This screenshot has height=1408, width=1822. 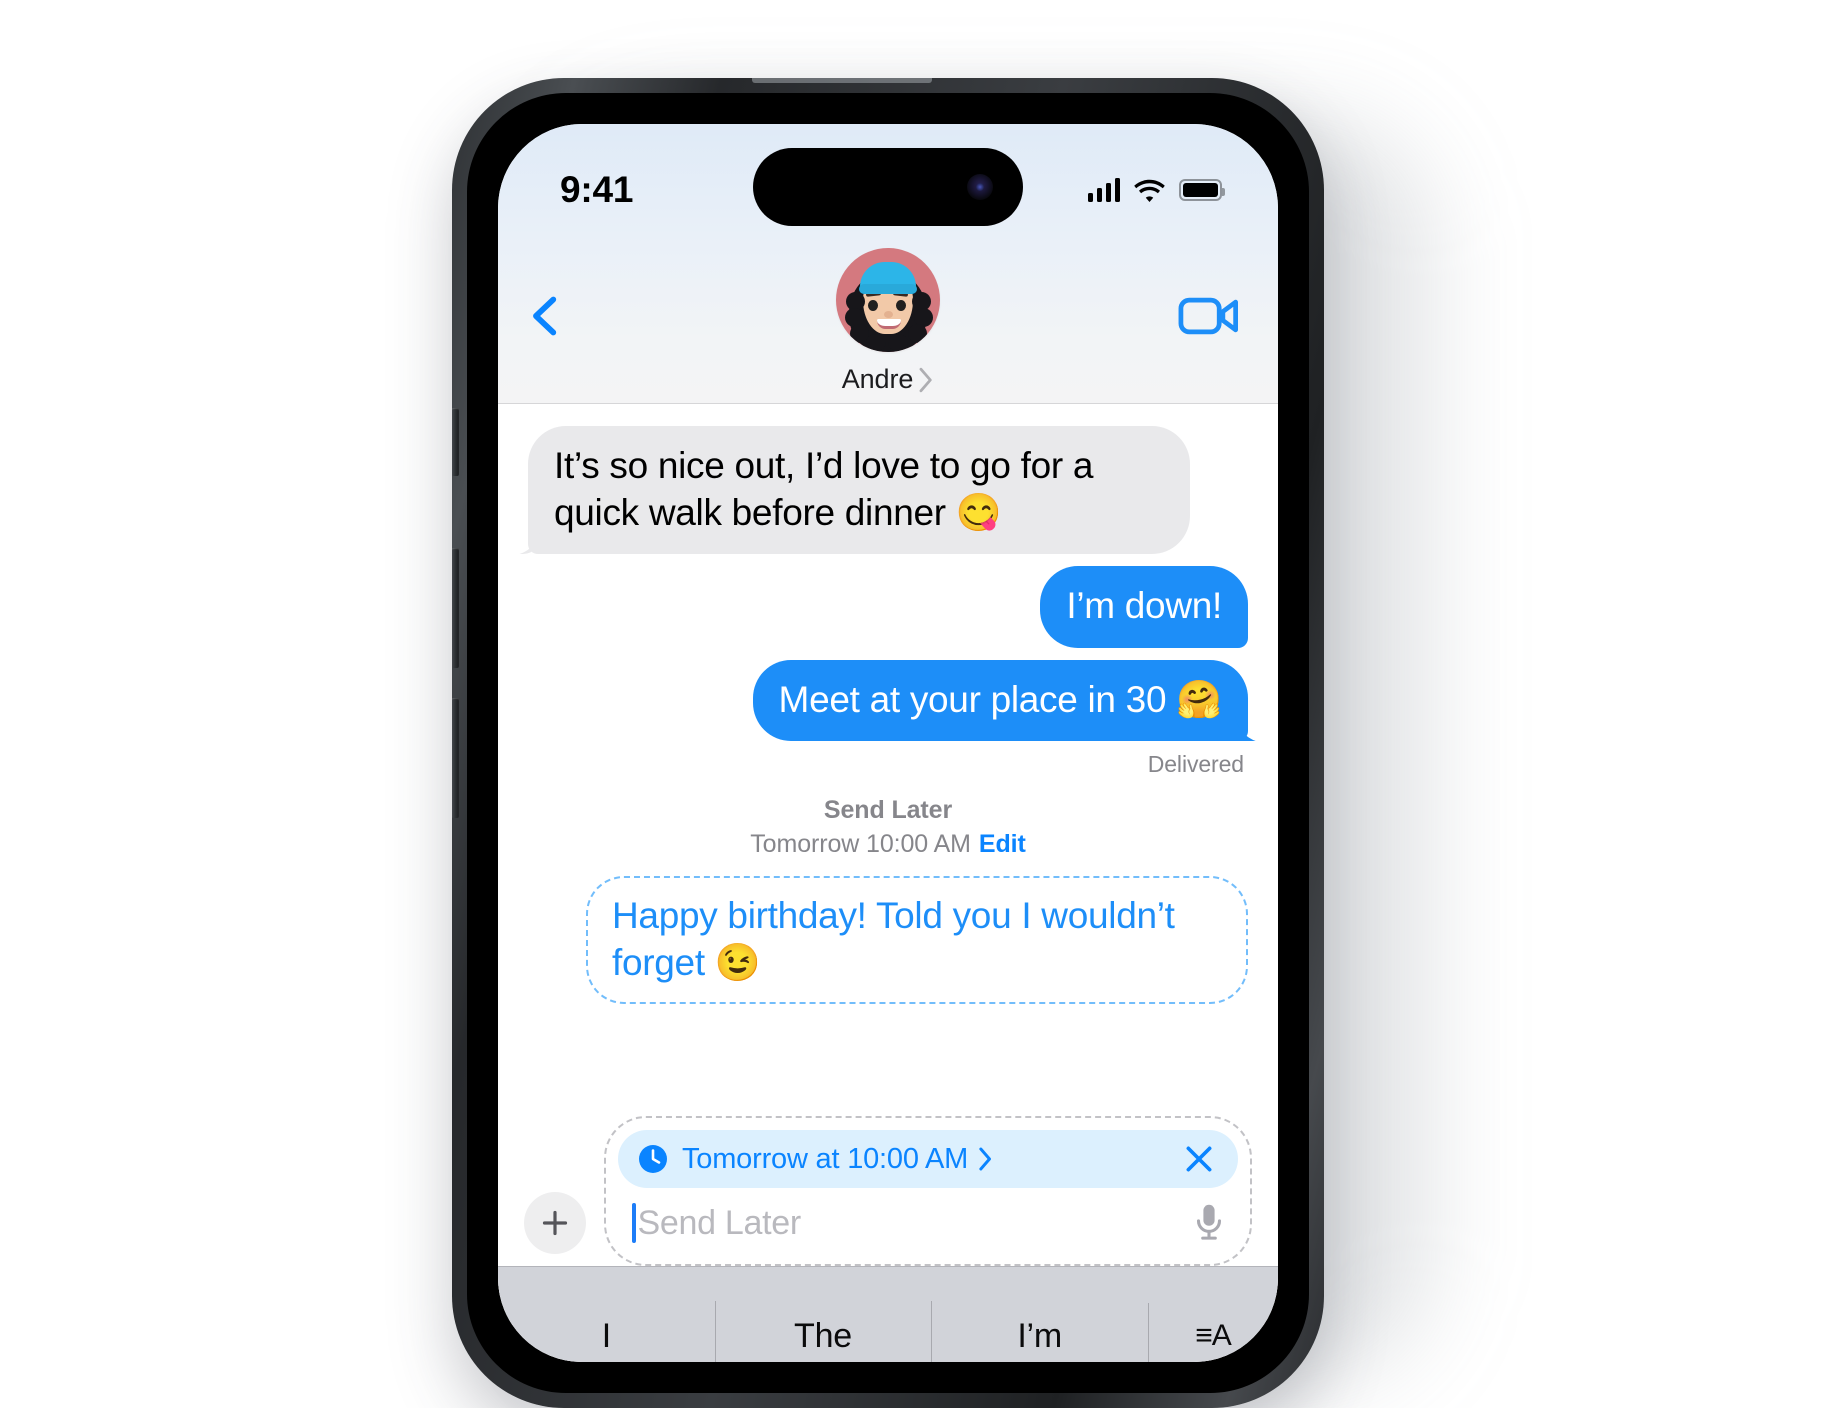 I want to click on send-later-edit-button: Edit, so click(x=1002, y=845).